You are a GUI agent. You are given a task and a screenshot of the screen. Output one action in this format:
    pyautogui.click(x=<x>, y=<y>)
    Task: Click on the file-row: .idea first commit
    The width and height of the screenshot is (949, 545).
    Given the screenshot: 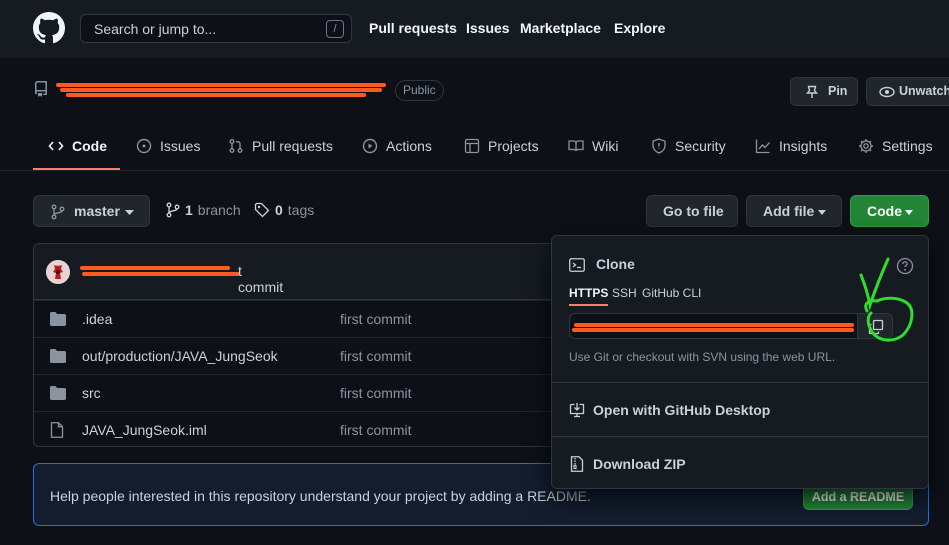 What is the action you would take?
    pyautogui.click(x=303, y=318)
    